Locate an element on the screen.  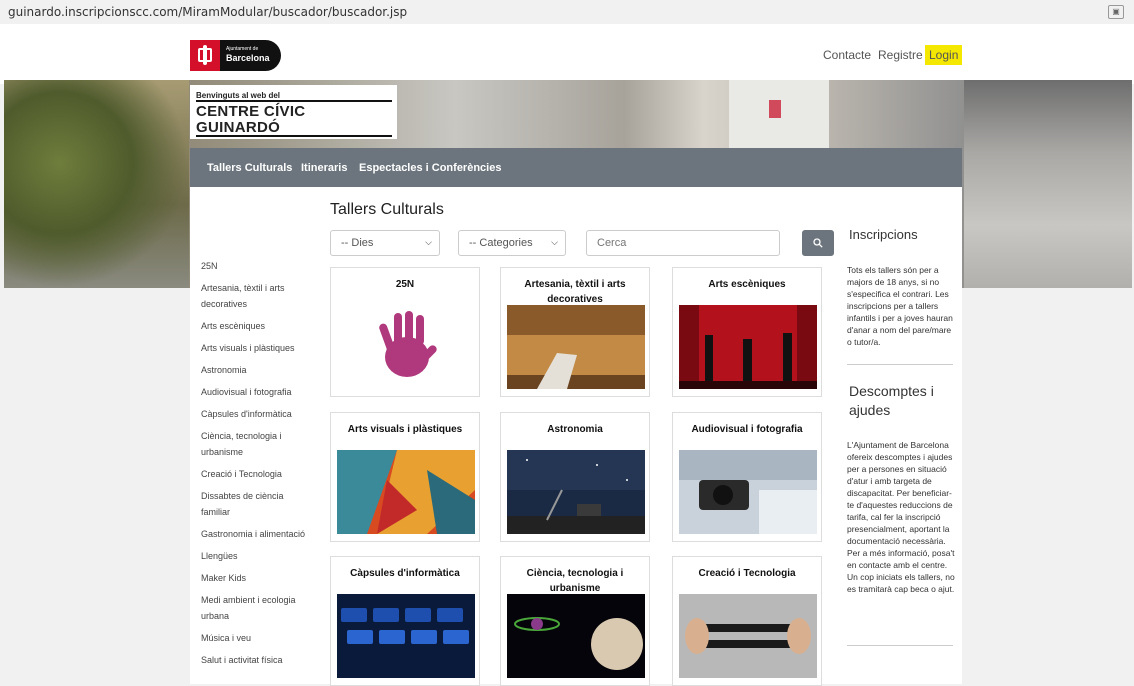
category-link-audiovisual: Audiovisual i fotografia is located at coordinates (256, 392).